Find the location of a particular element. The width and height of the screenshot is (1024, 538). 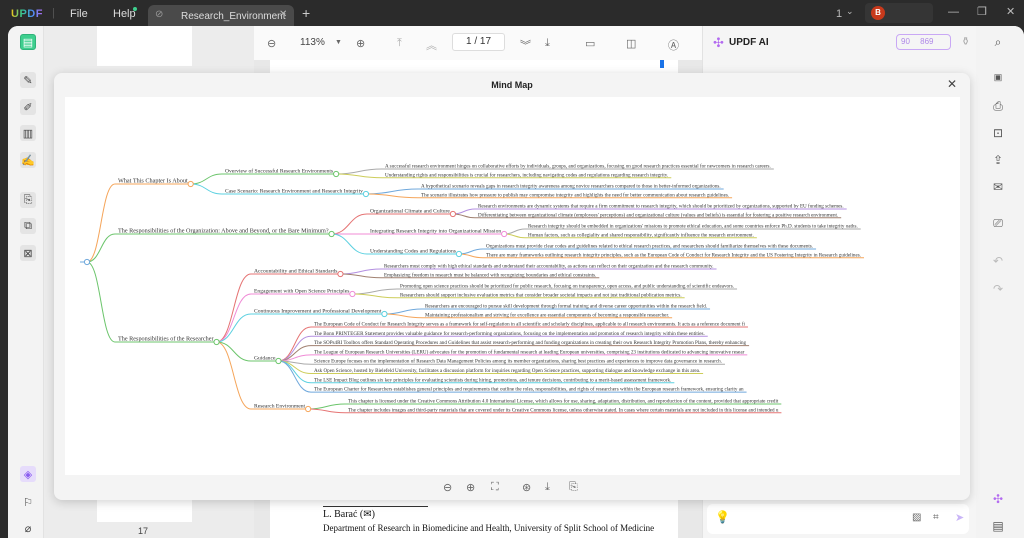

edit-pdf-icon: ✐ is located at coordinates (28, 107).